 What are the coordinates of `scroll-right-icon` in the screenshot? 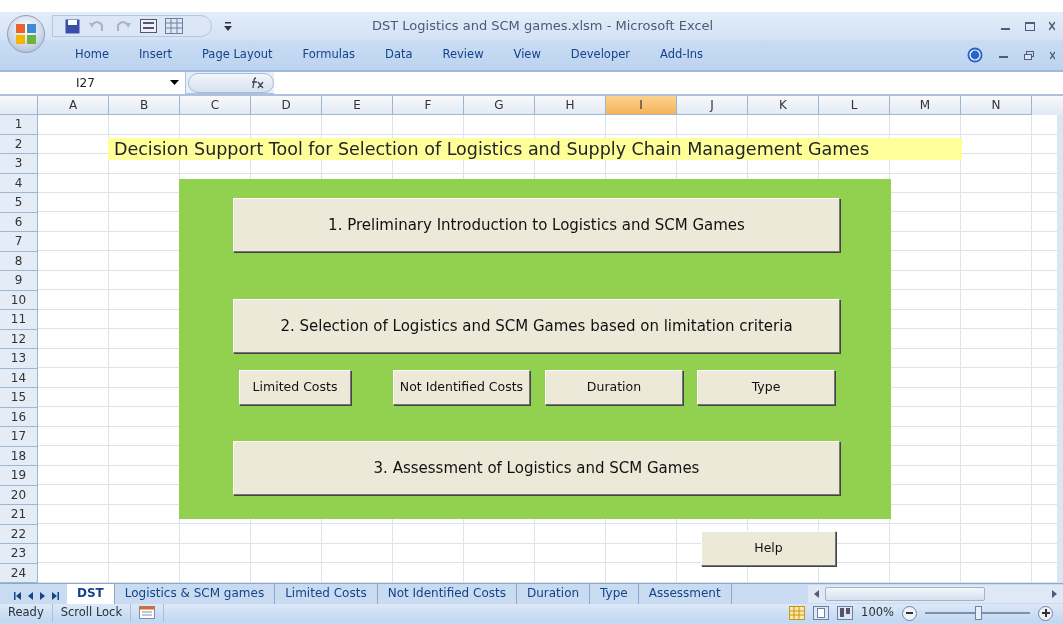 It's located at (1054, 594).